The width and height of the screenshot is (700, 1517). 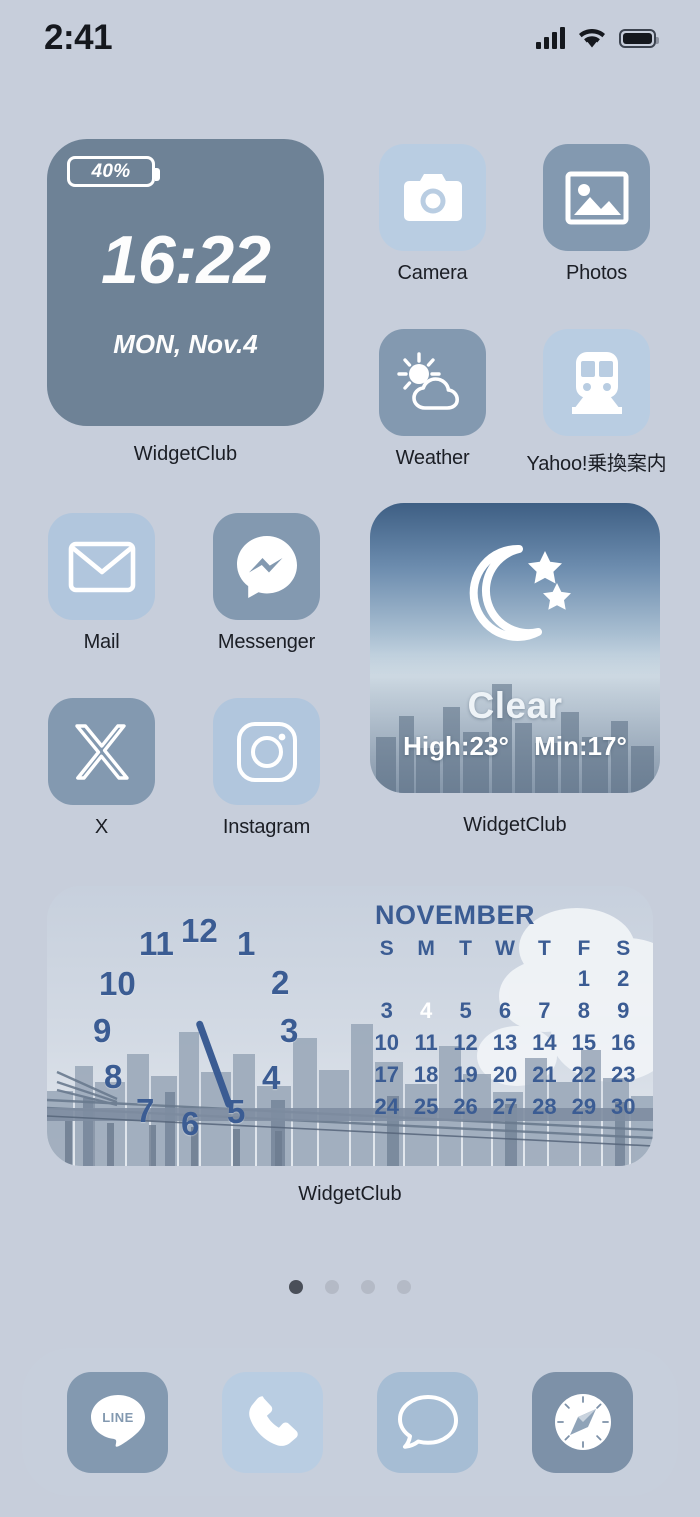 I want to click on weather-condition: Clear, so click(x=515, y=705).